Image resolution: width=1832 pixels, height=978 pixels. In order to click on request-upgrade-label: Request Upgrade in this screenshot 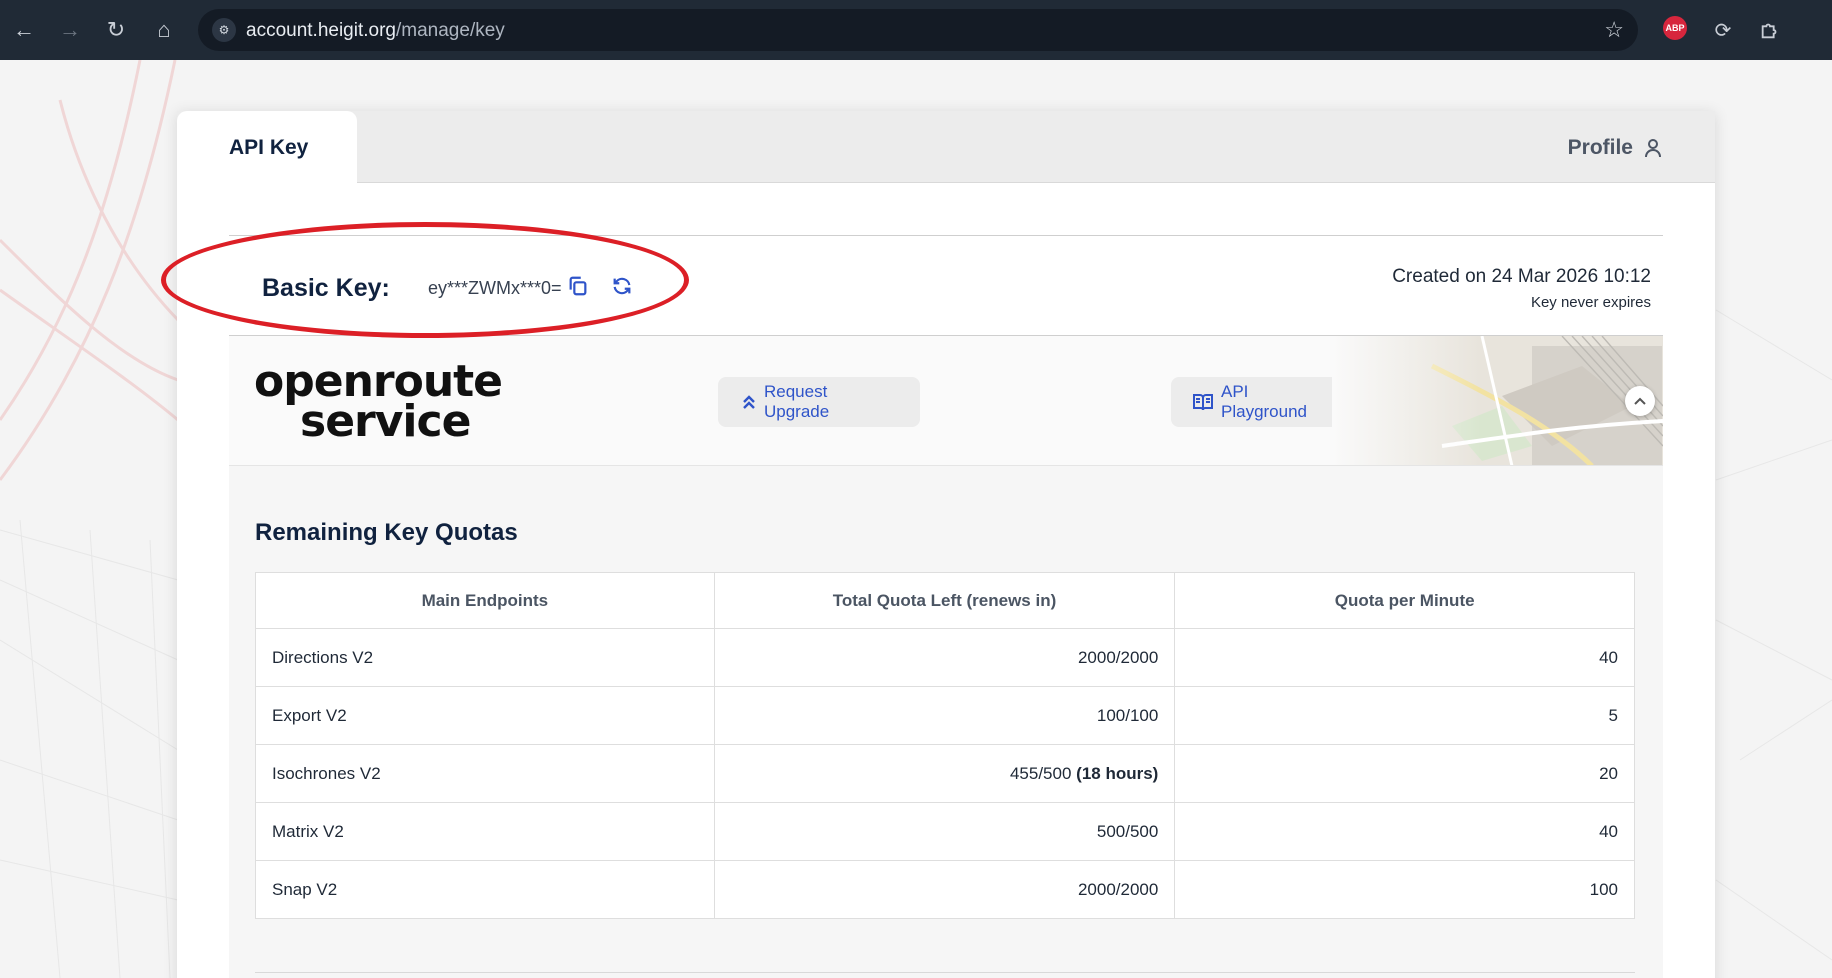, I will do `click(797, 401)`.